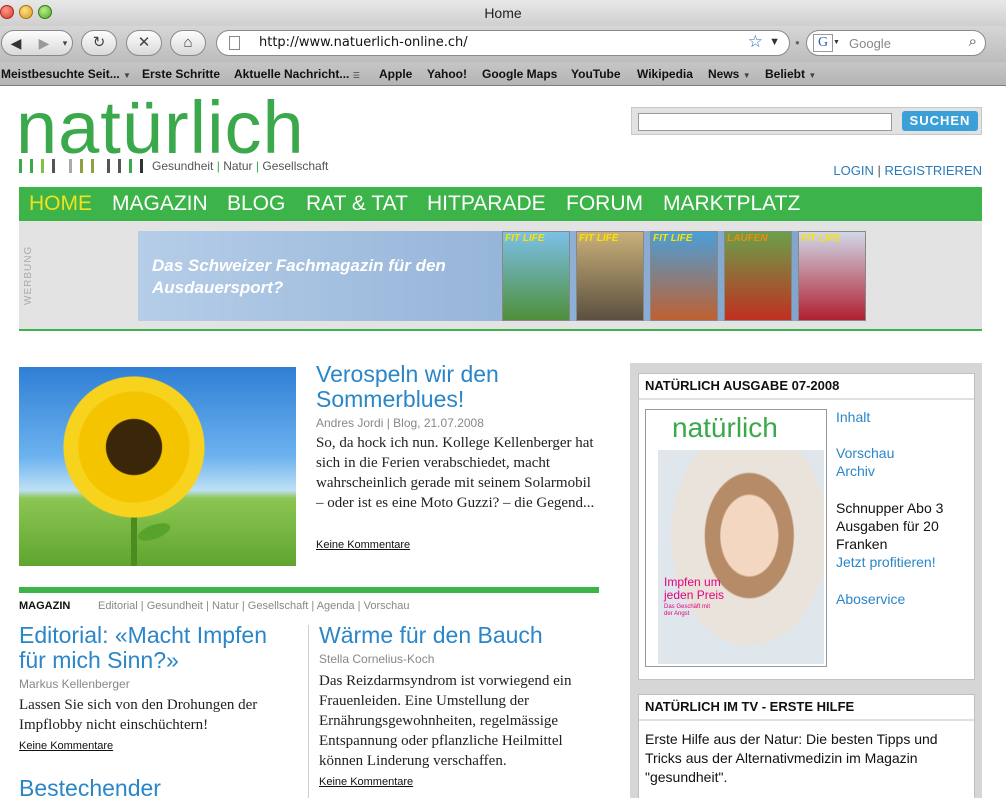 This screenshot has width=1006, height=798. What do you see at coordinates (188, 43) in the screenshot?
I see `home-icon: ⌂` at bounding box center [188, 43].